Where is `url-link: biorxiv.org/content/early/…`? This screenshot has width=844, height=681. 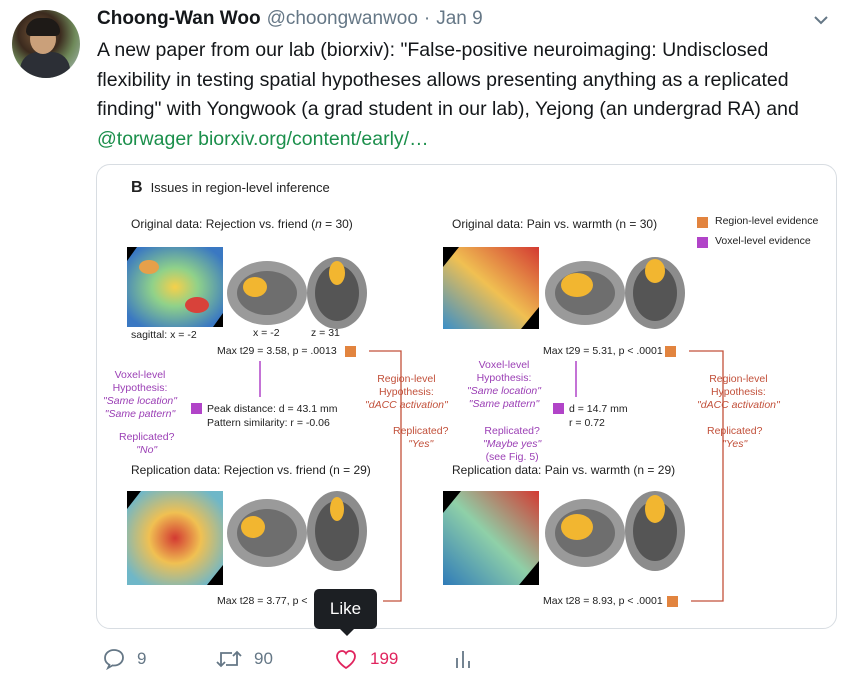 url-link: biorxiv.org/content/early/… is located at coordinates (313, 139).